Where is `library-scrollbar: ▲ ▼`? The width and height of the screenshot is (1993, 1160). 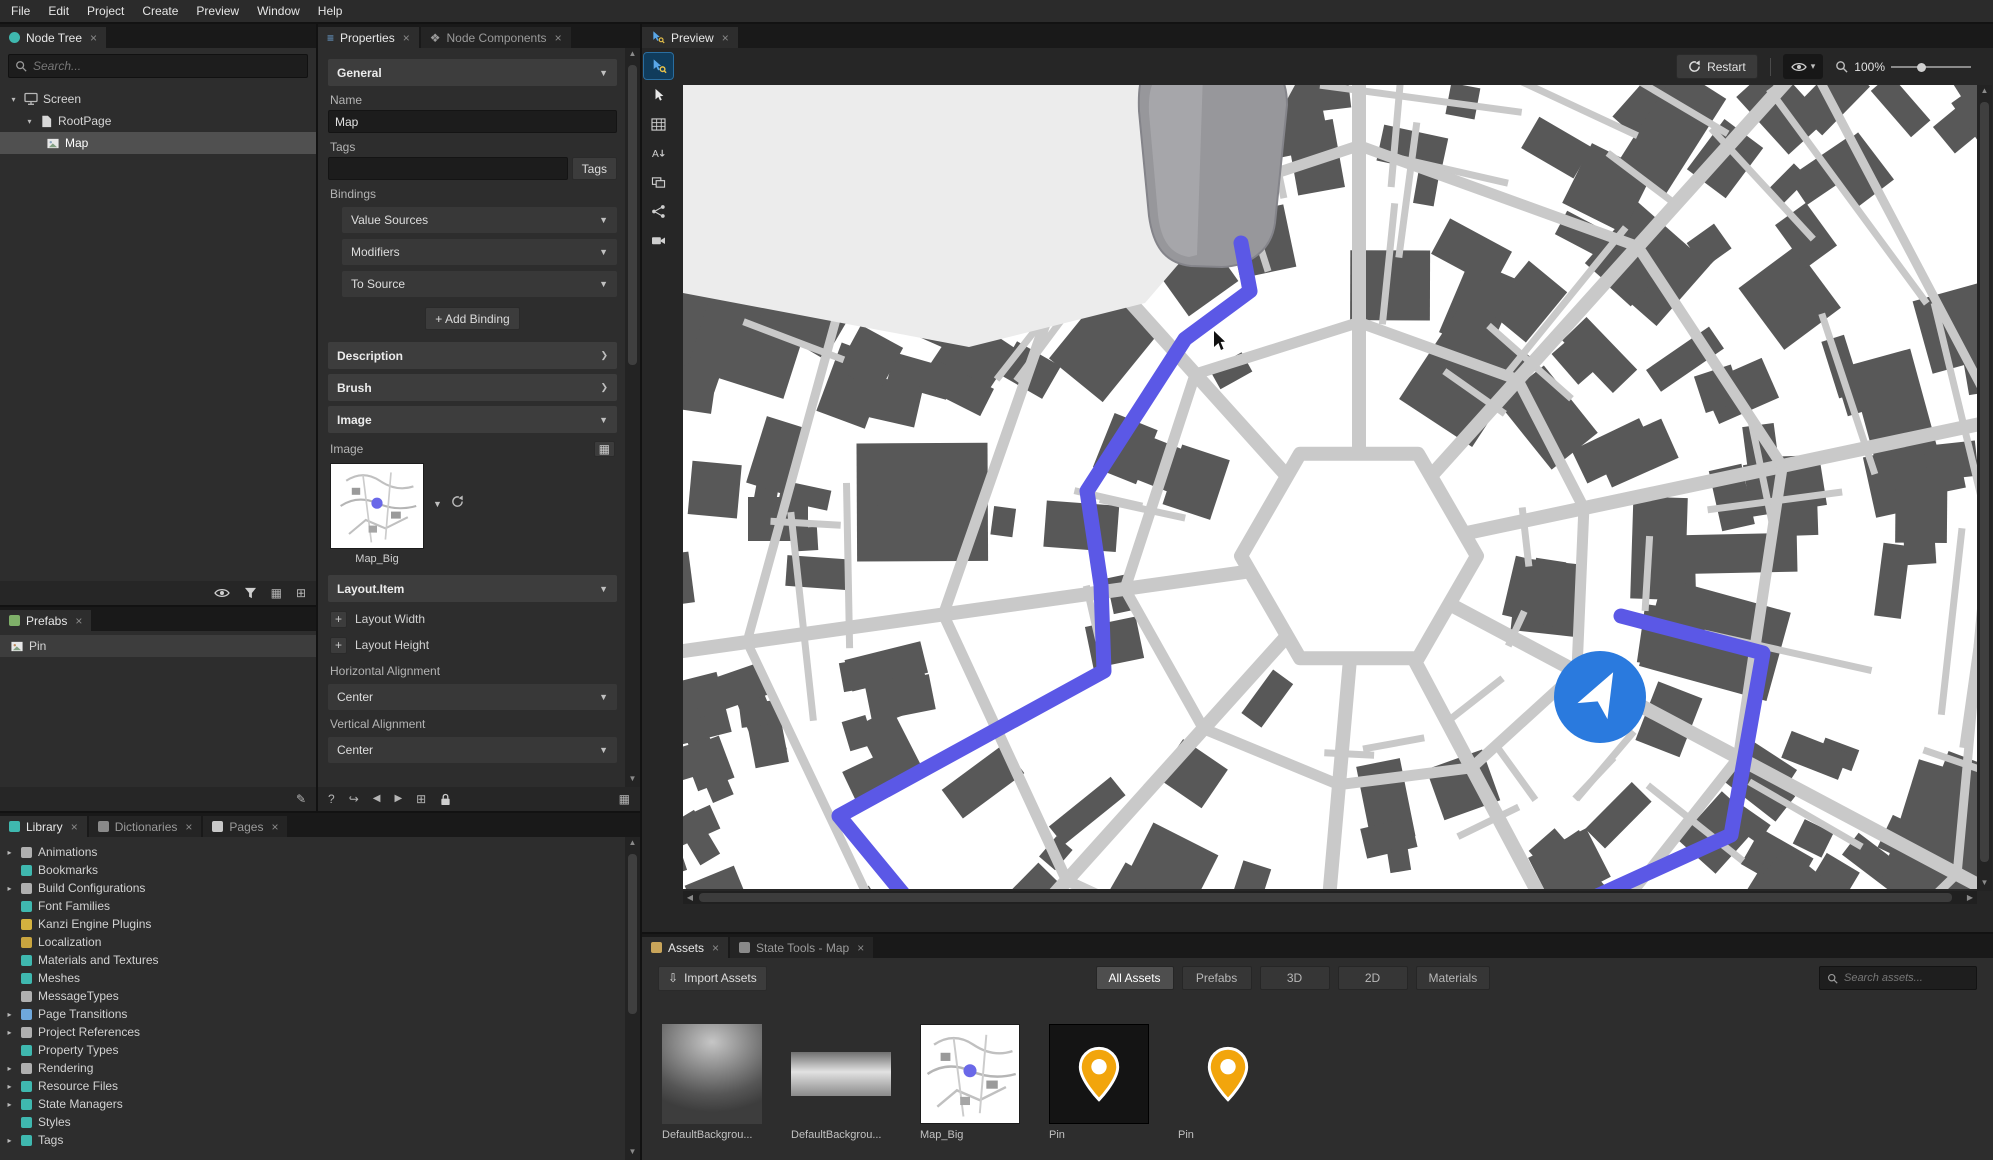
library-scrollbar: ▲ ▼ is located at coordinates (632, 998).